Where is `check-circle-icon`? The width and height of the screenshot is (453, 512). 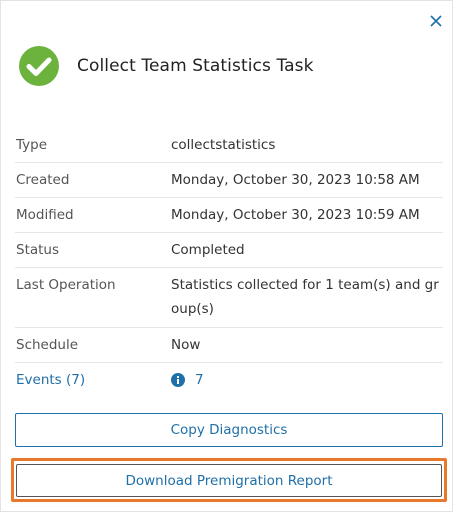 check-circle-icon is located at coordinates (39, 66).